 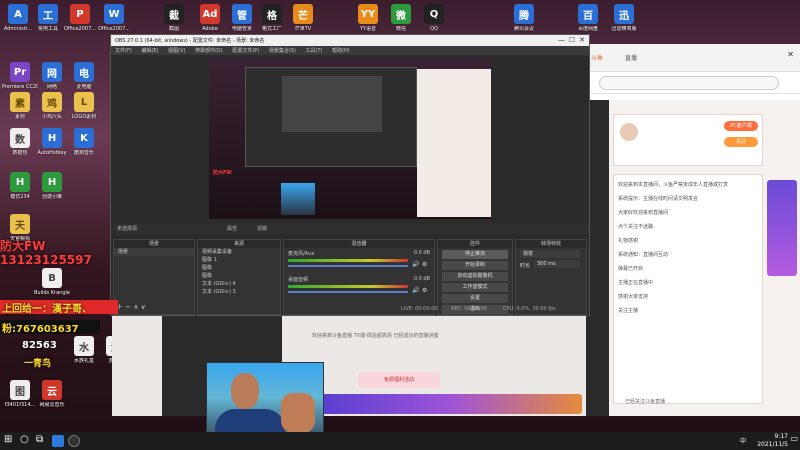 What do you see at coordinates (348, 286) in the screenshot?
I see `track-desktop-meter` at bounding box center [348, 286].